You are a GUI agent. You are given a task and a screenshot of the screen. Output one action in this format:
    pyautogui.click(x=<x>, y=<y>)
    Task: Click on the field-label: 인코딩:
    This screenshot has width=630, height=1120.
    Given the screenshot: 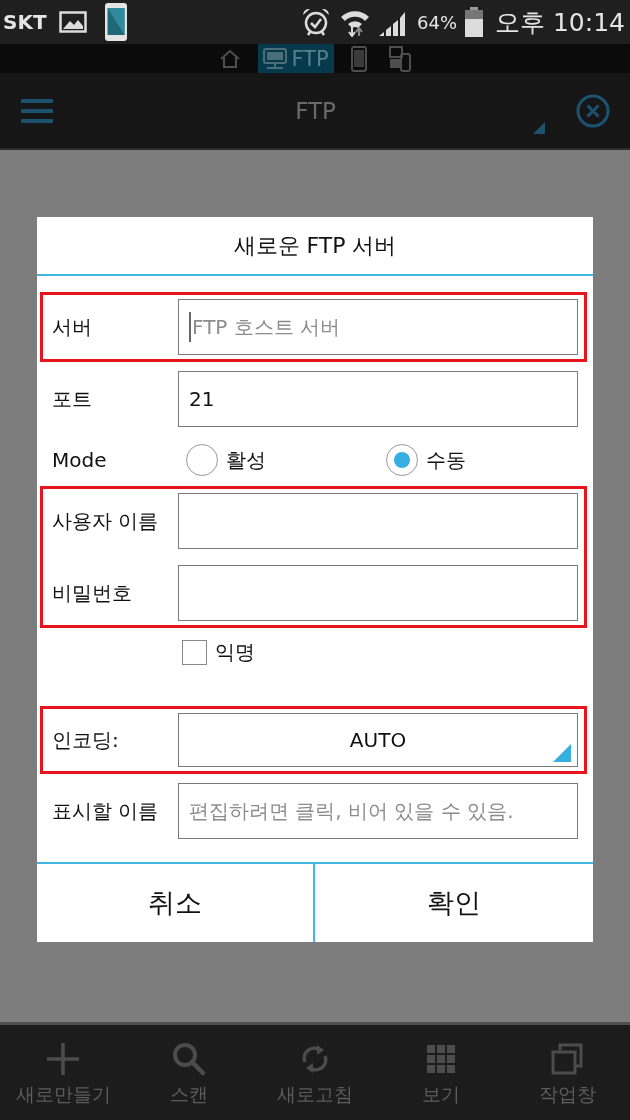 What is the action you would take?
    pyautogui.click(x=85, y=740)
    